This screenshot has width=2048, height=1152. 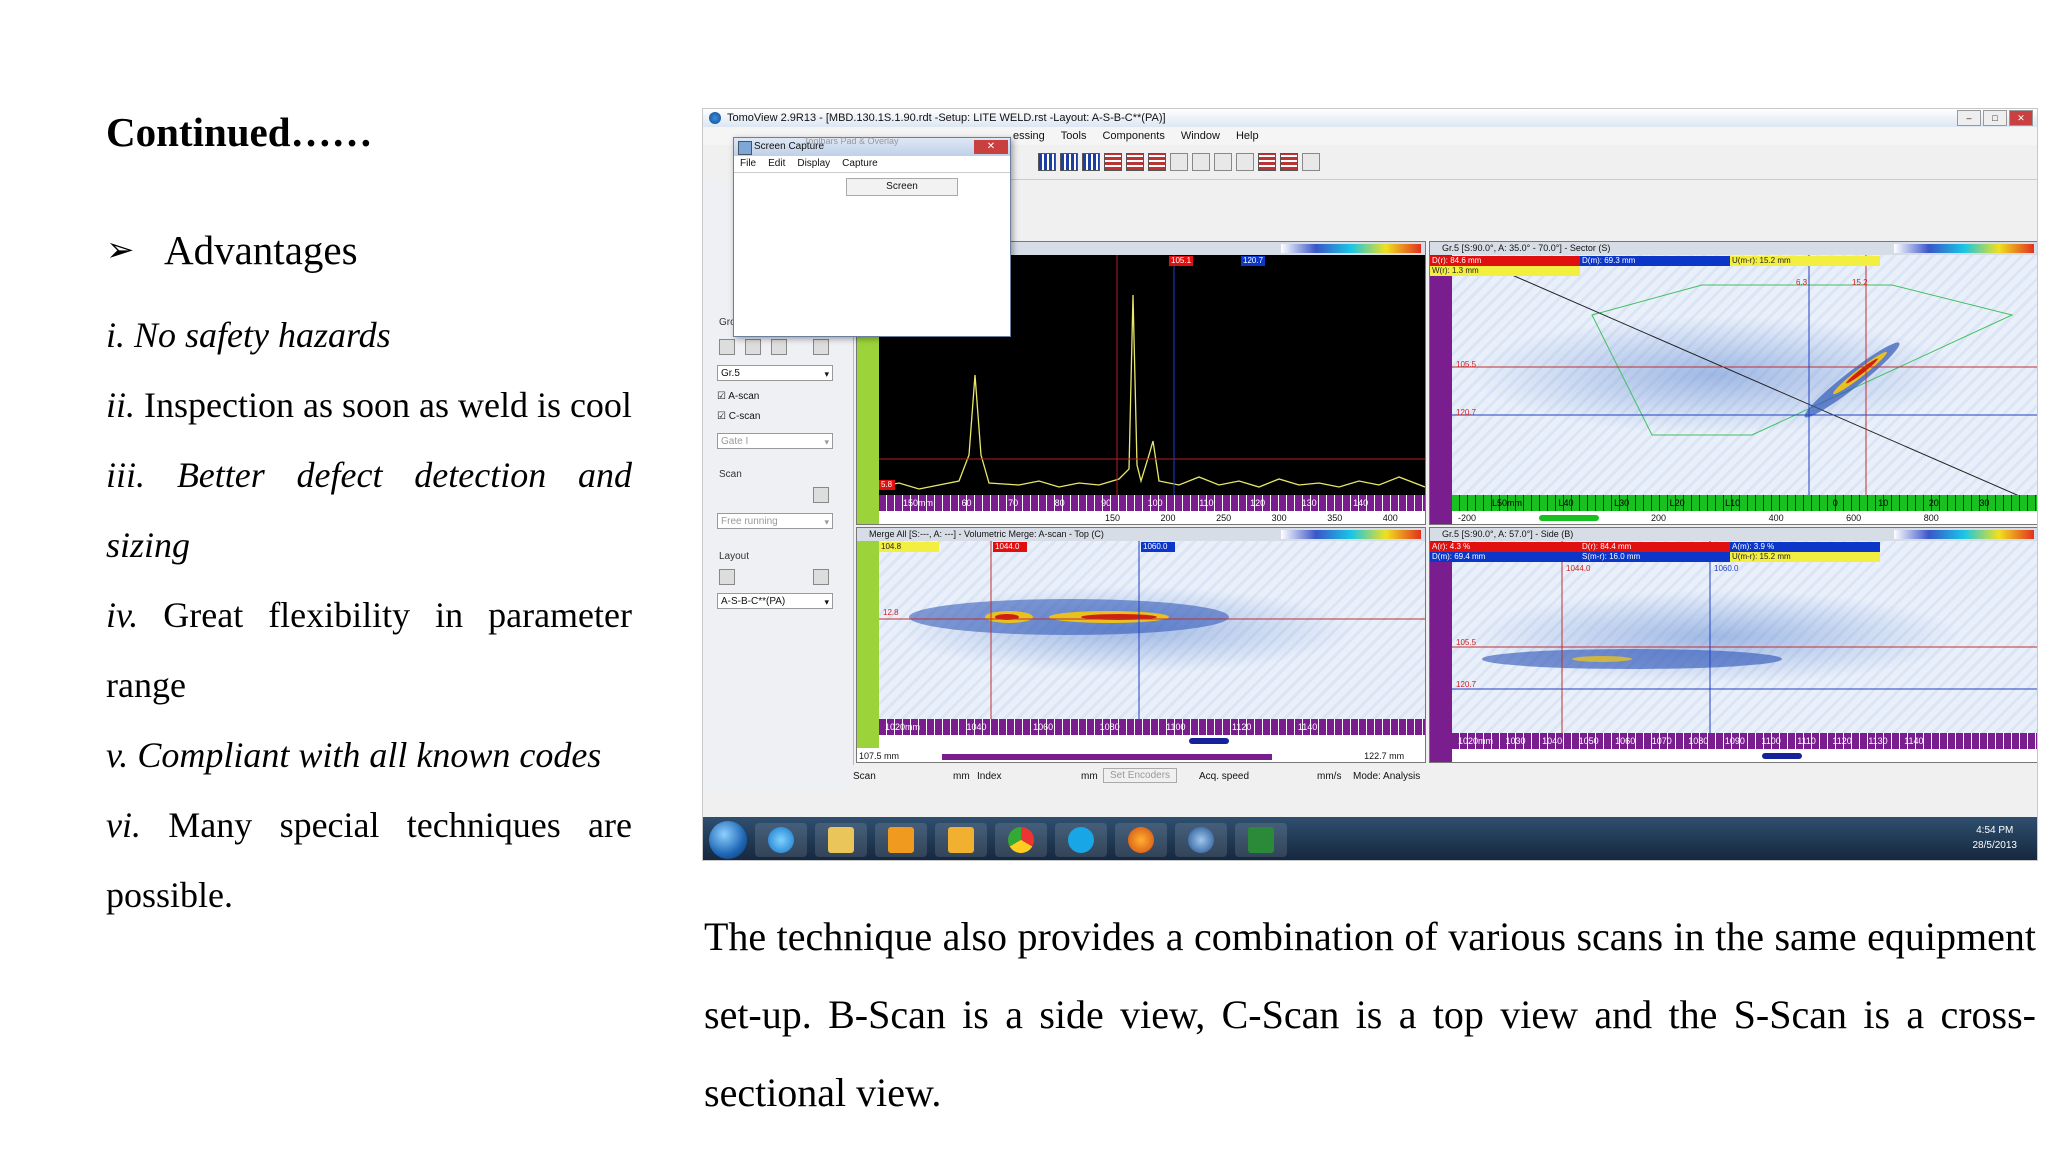 What do you see at coordinates (1140, 775) in the screenshot?
I see `set-encoders-button: Set Encoders` at bounding box center [1140, 775].